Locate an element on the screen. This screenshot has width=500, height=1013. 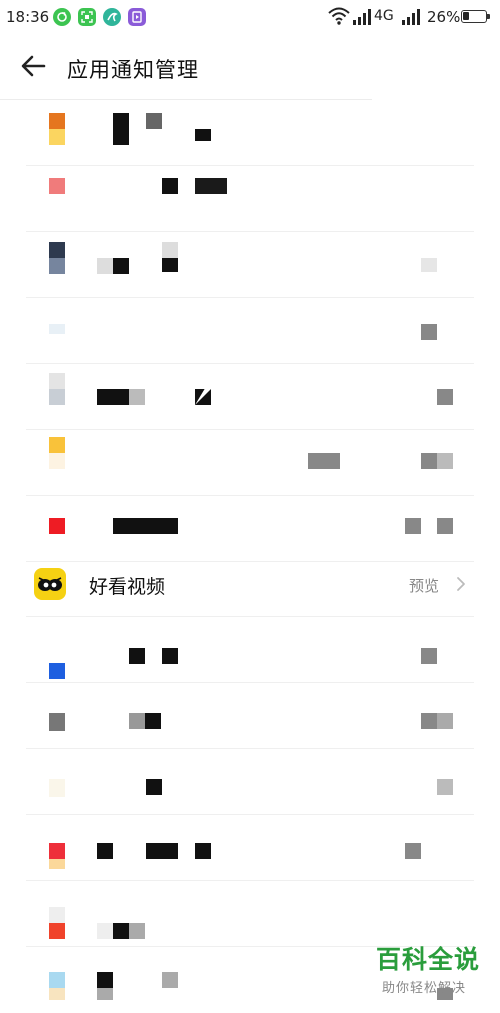
arrow-left-icon is located at coordinates (33, 66).